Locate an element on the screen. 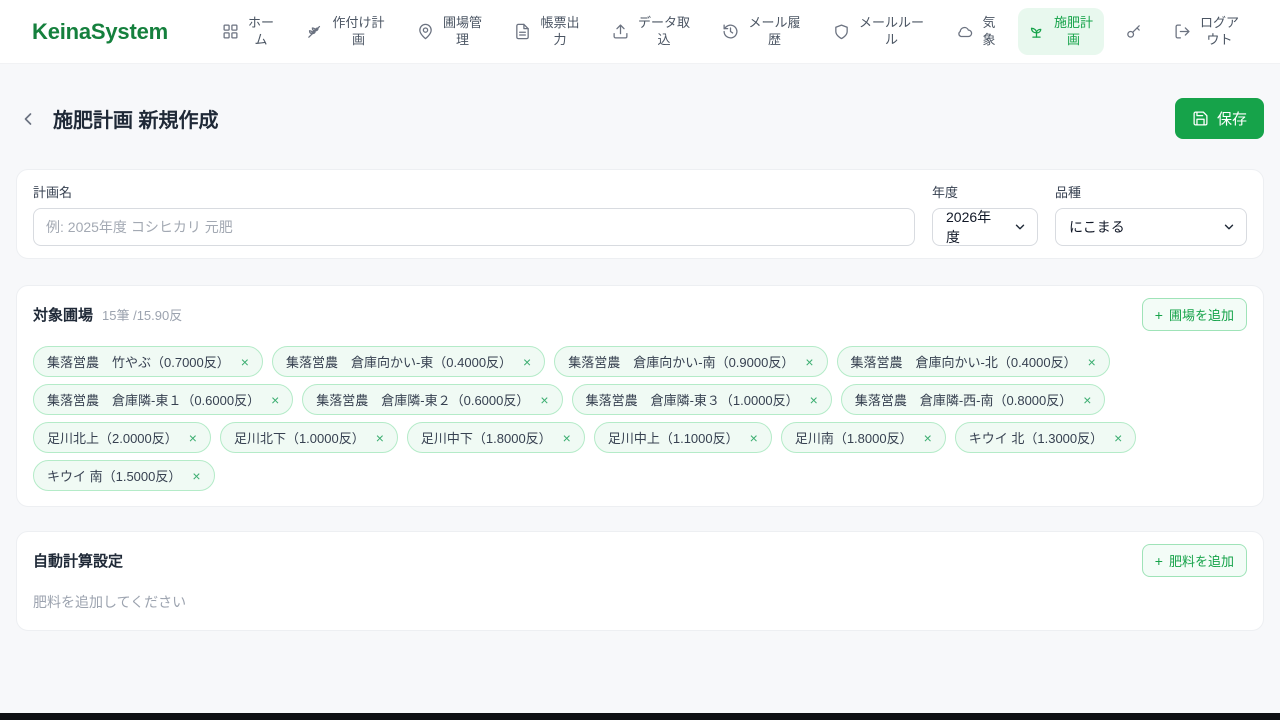  field-tag-label: 集落営農 倉庫向かい-東（0.4000反） is located at coordinates (399, 362).